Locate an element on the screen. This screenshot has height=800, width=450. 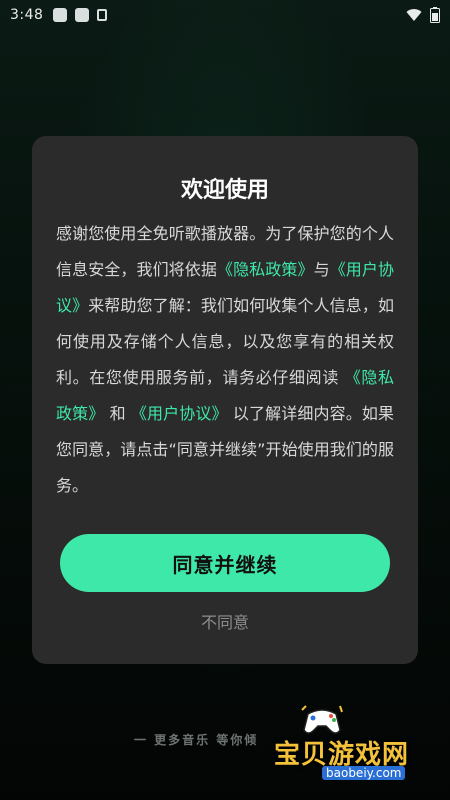
watermark-domain: baobeiy.com is located at coordinates (364, 773).